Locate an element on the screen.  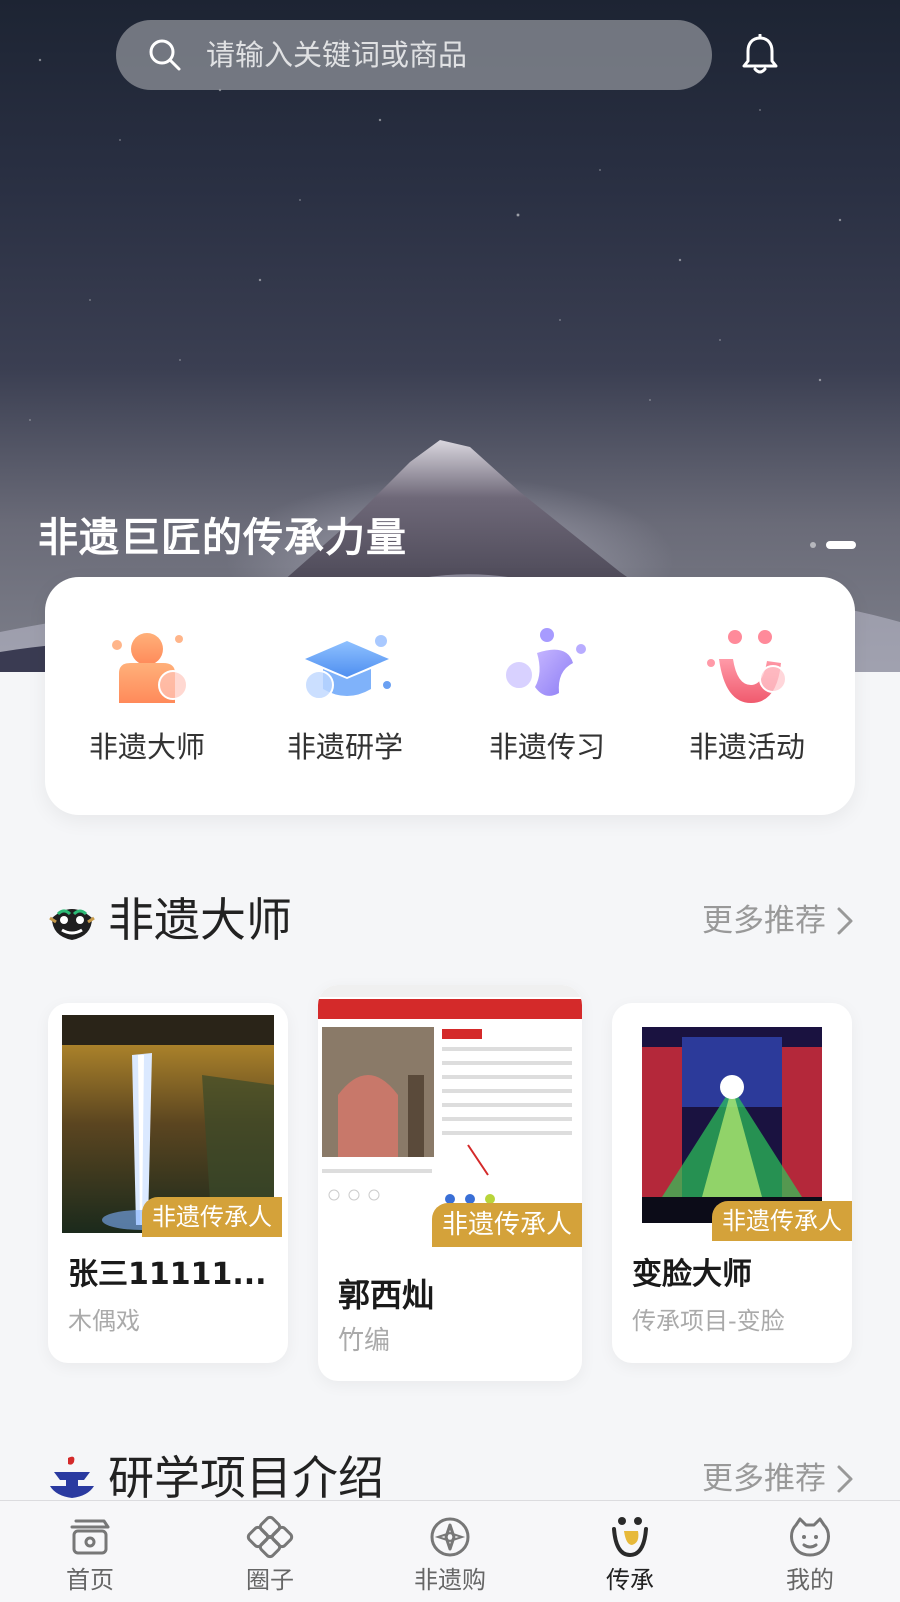
hero-title: 非遗巨匠的传承力量 is located at coordinates (222, 538).